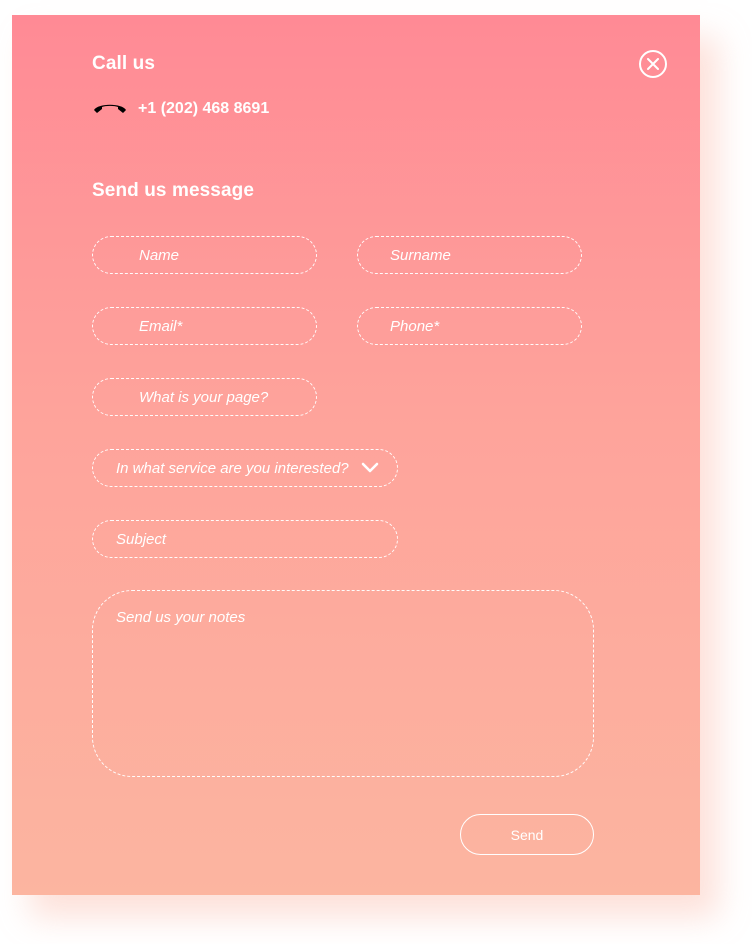 This screenshot has height=944, width=752. I want to click on send-button: Send, so click(527, 834).